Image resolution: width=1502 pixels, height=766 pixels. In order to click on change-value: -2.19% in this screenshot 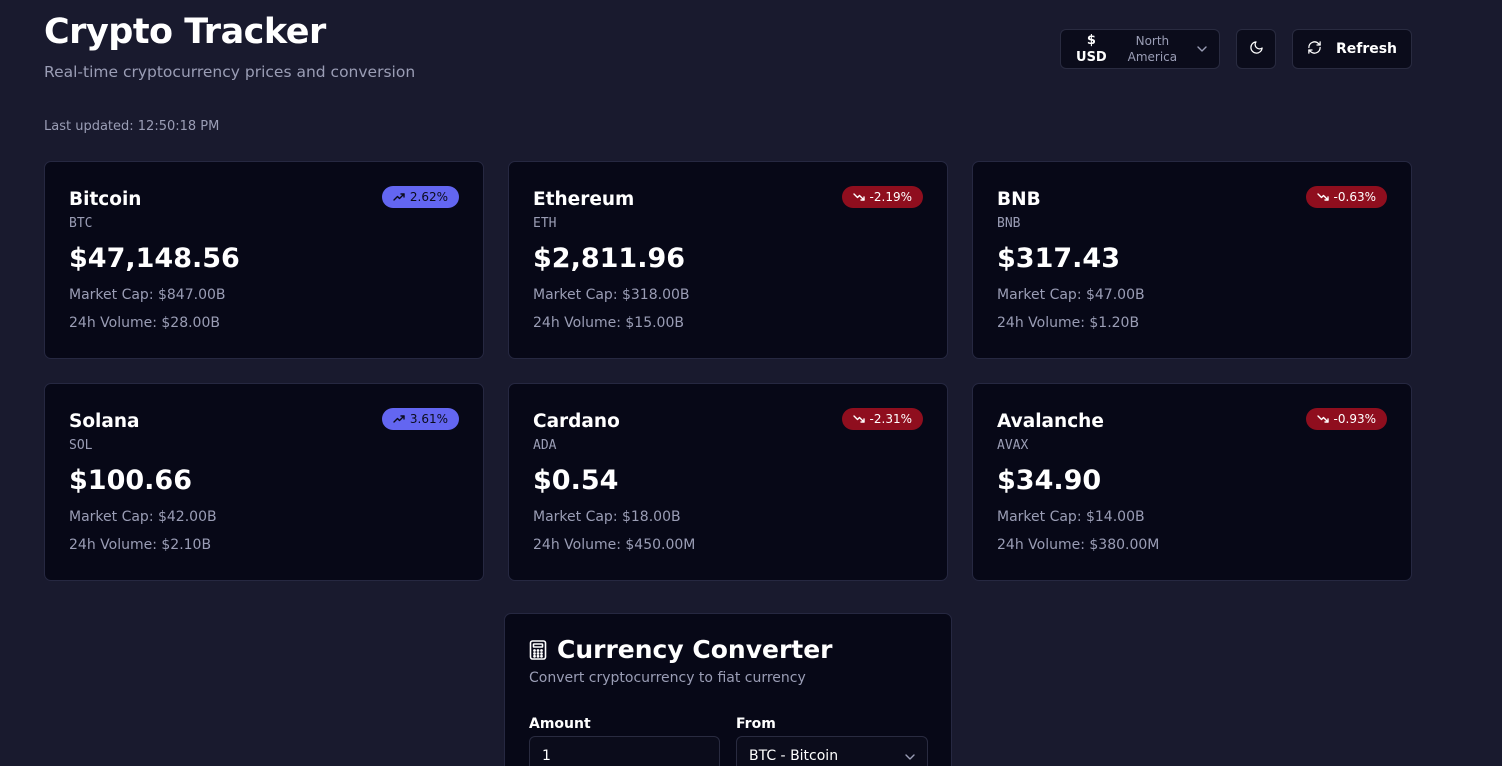, I will do `click(890, 197)`.